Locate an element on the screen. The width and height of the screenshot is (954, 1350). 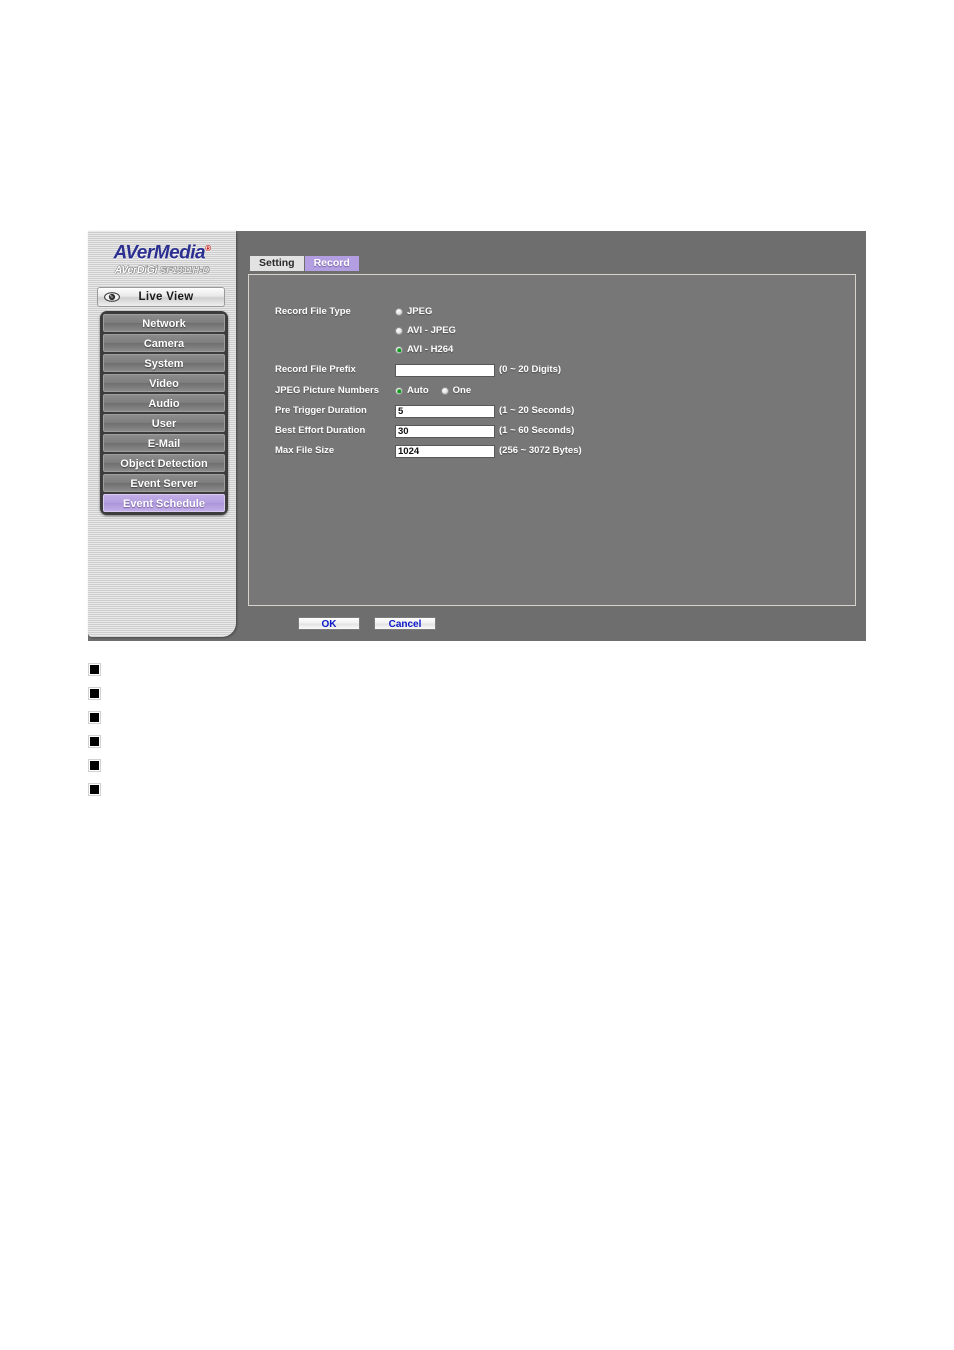
hint-max-file-size: (256 ~ 3072 Bytes) is located at coordinates (540, 450).